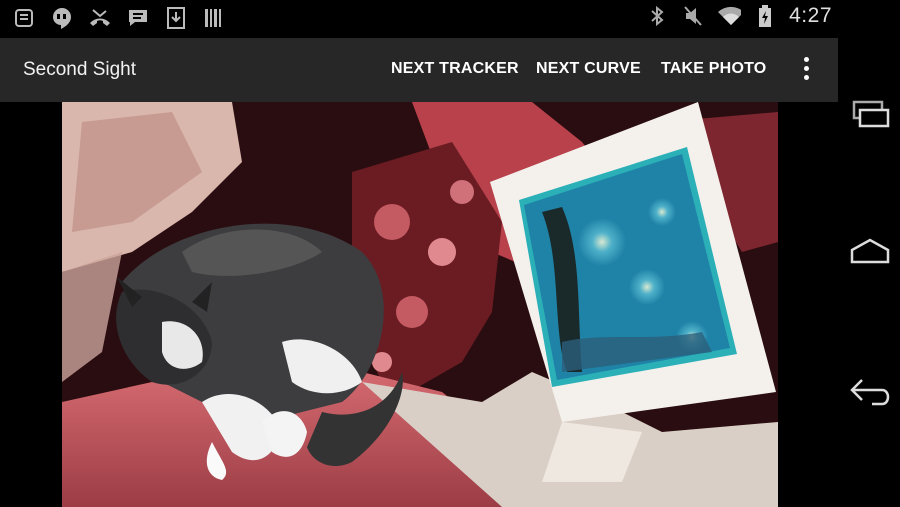 The height and width of the screenshot is (507, 900). Describe the element at coordinates (810, 15) in the screenshot. I see `clock: 4:27` at that location.